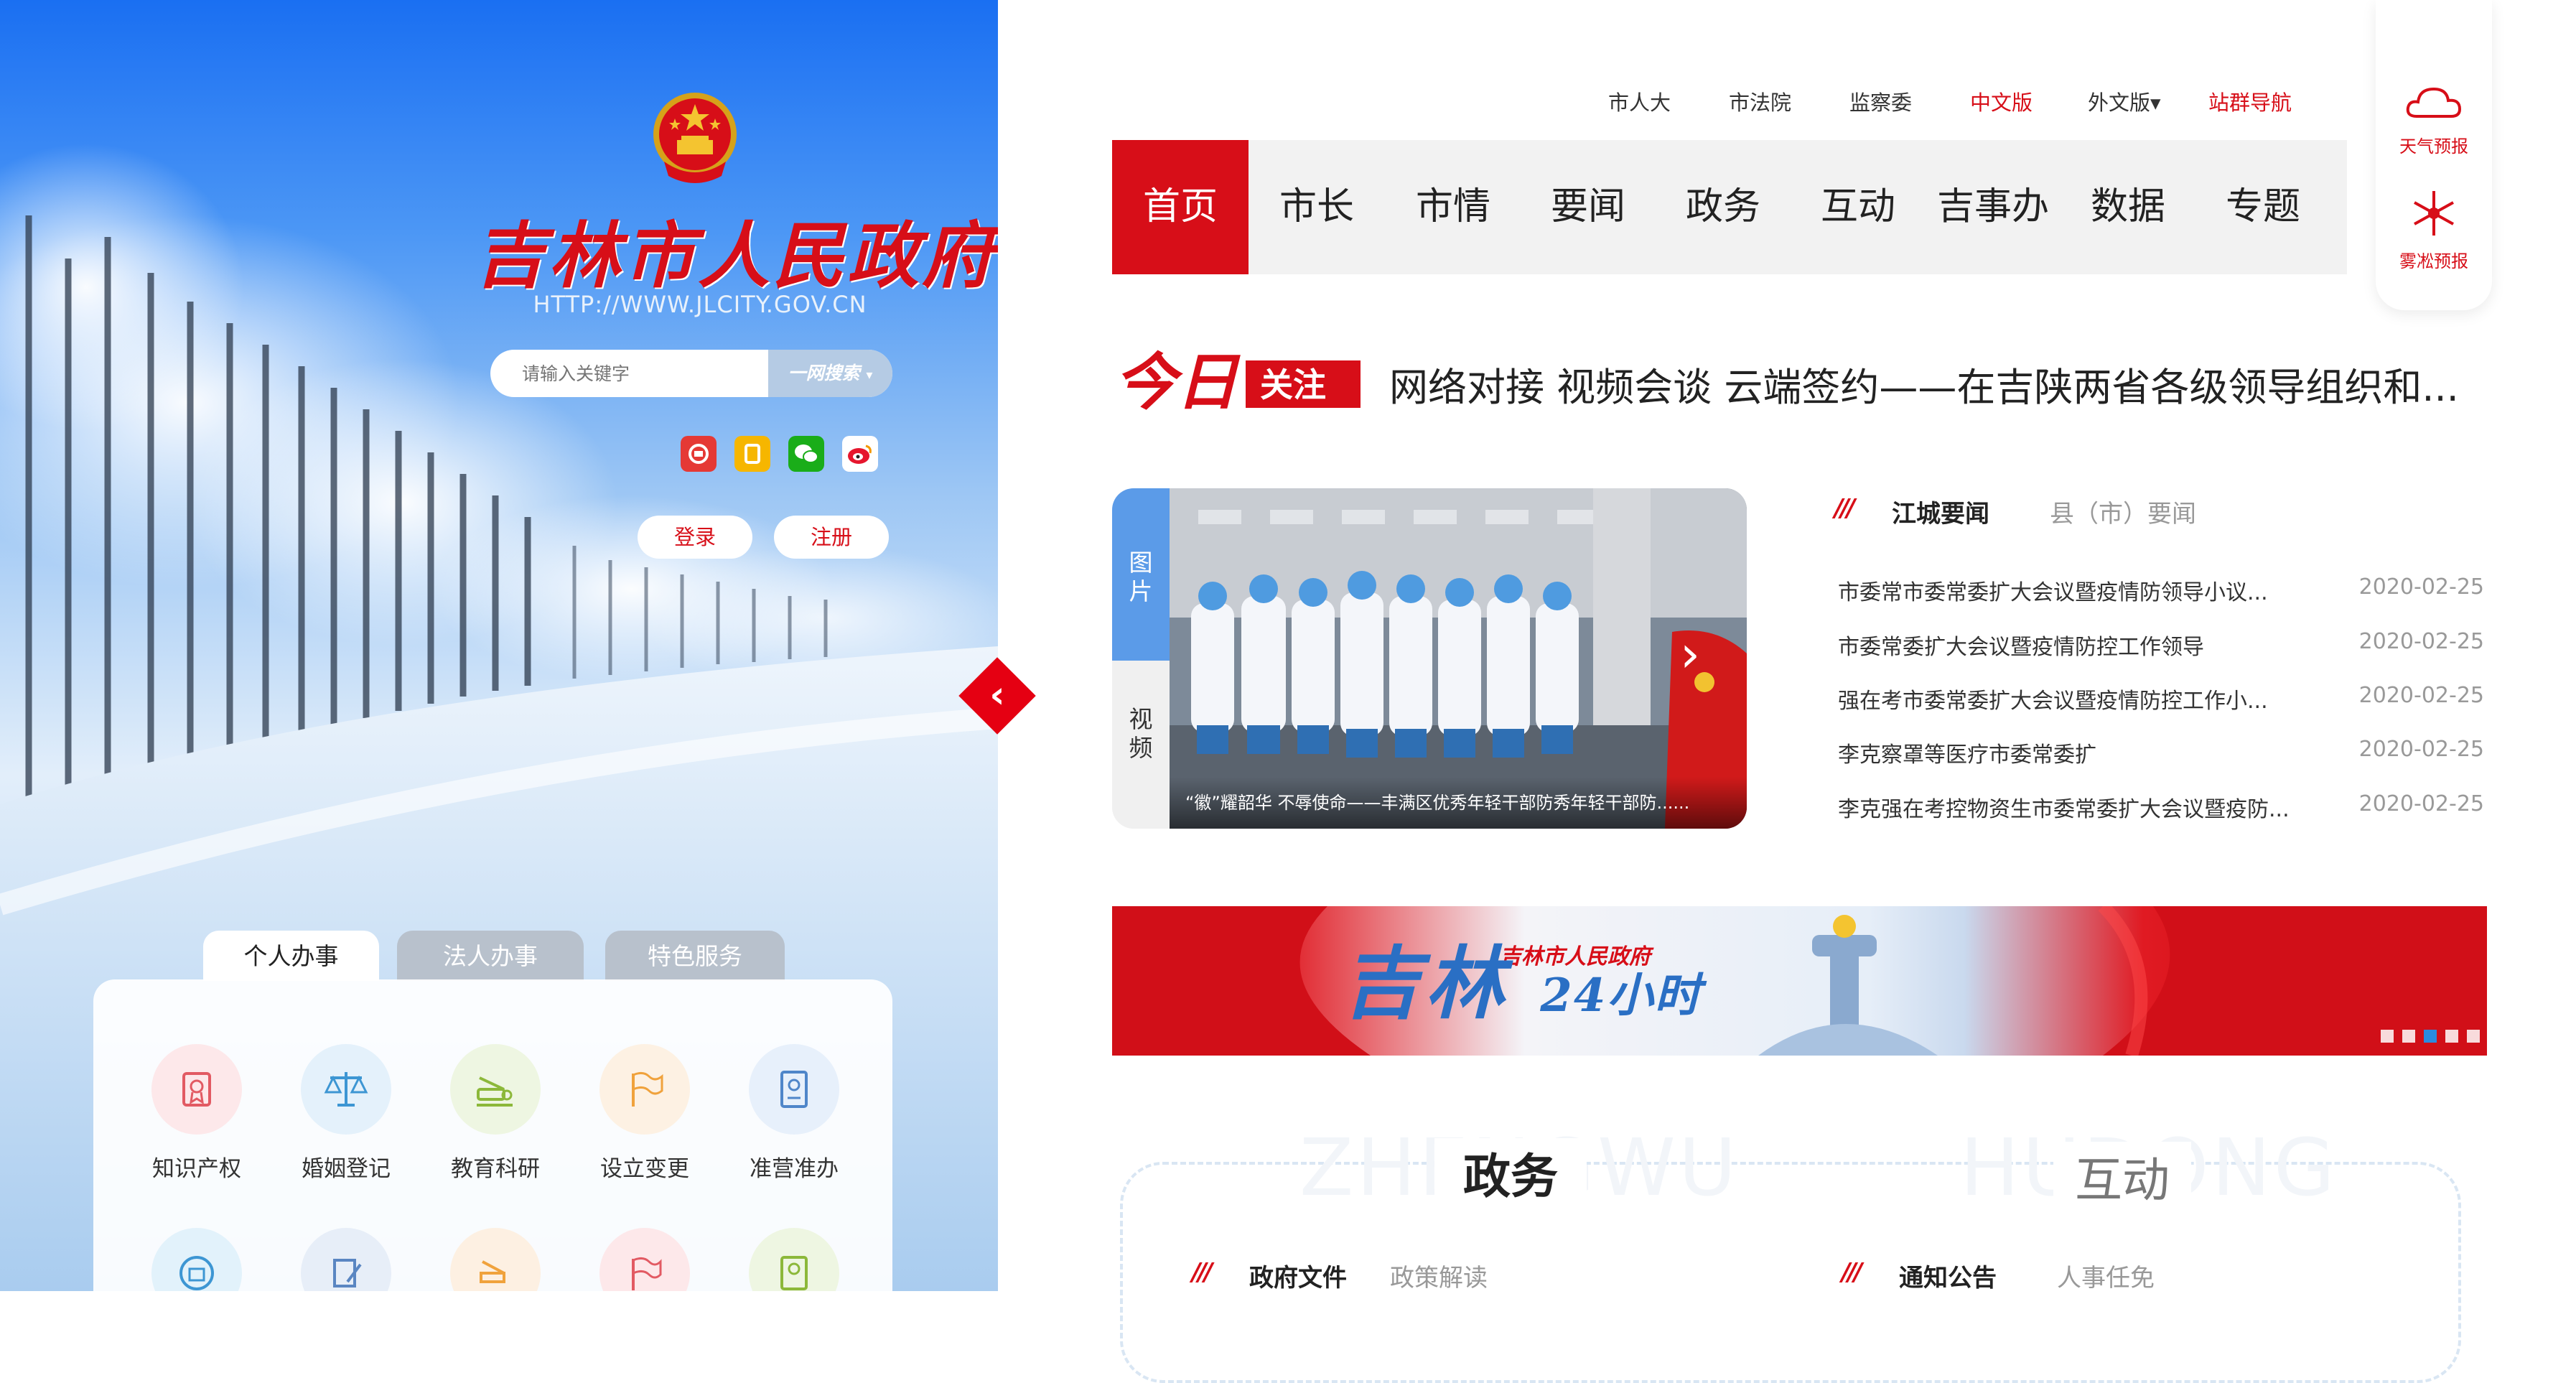  I want to click on news-item: 市委常委扩大会议暨疫情防控工作领导 2020-02-25, so click(2161, 647).